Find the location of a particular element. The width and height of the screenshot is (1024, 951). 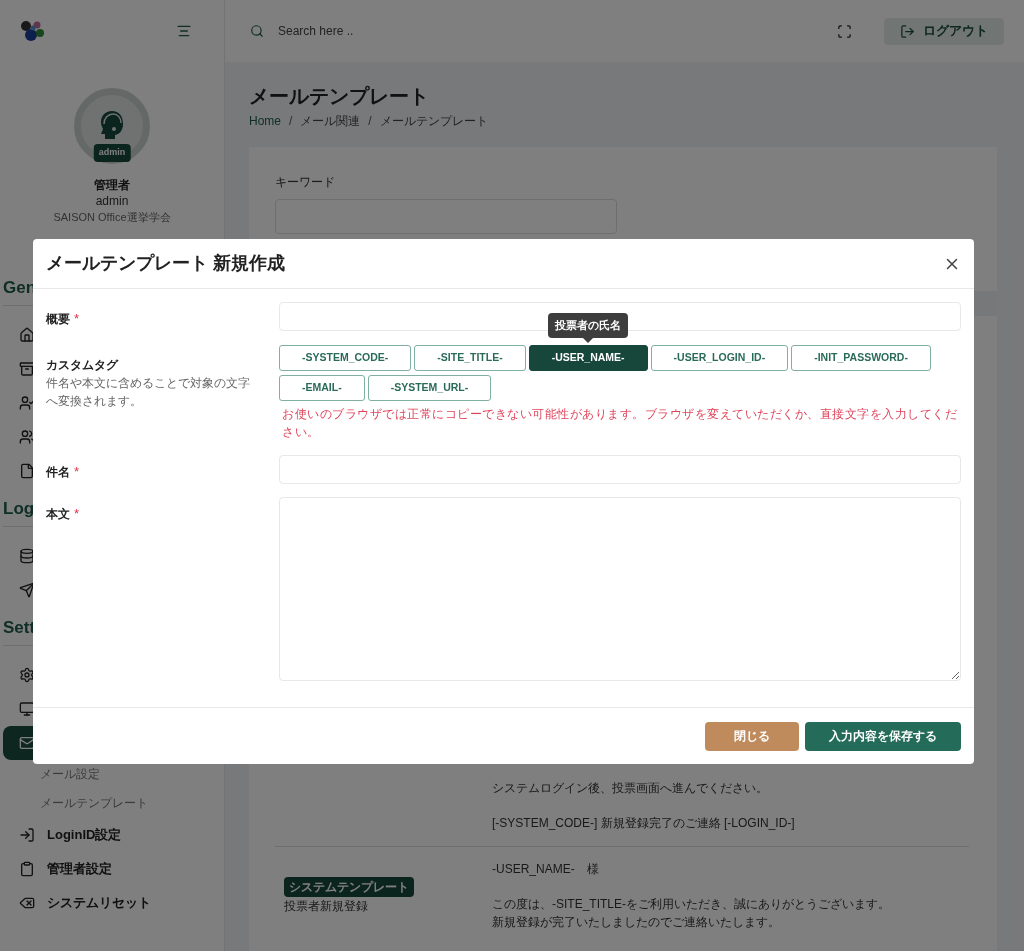

modal-title: メールテンプレート 新規作成 is located at coordinates (165, 263).